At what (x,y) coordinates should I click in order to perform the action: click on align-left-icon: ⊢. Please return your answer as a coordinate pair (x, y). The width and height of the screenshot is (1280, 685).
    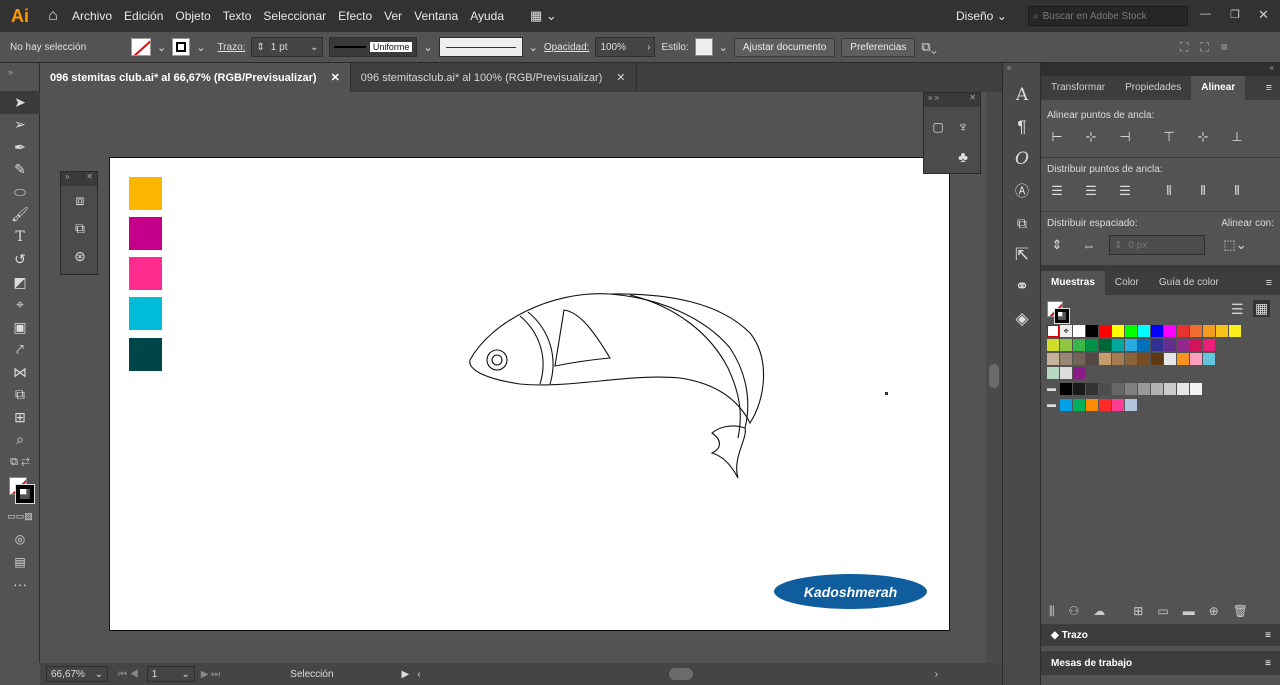
    Looking at the image, I should click on (1057, 137).